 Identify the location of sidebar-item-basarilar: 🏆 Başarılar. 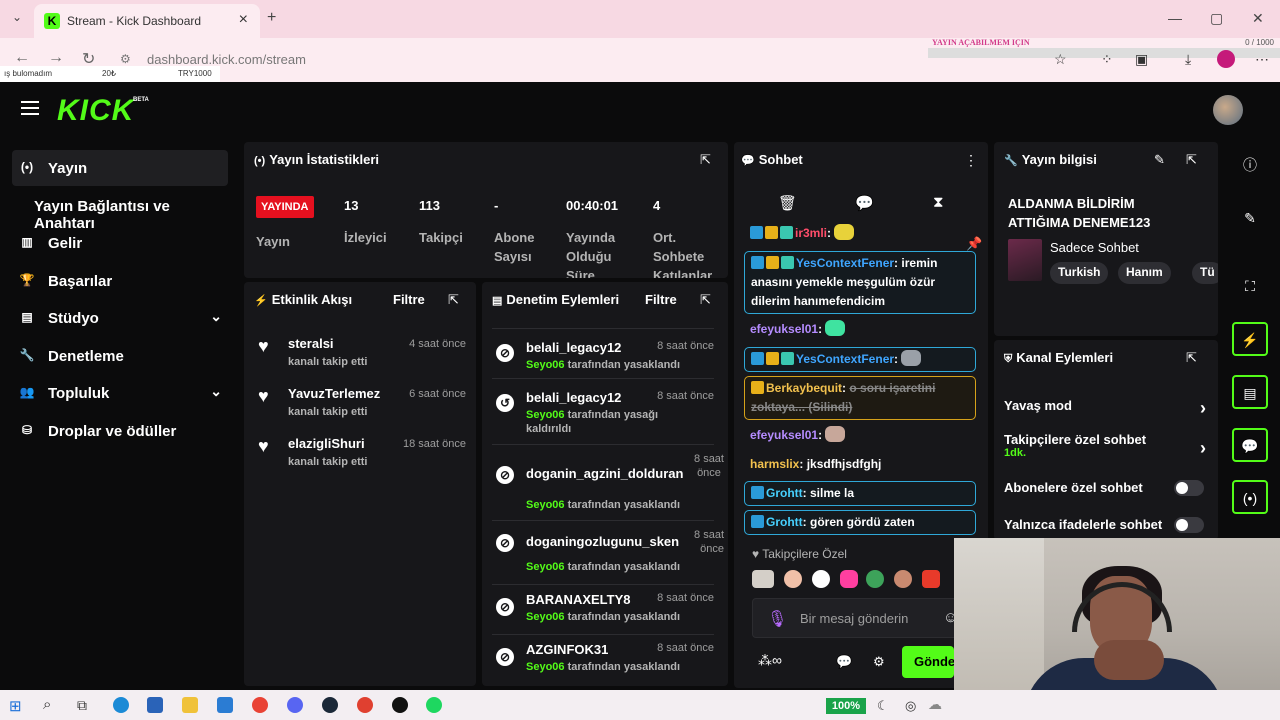
(120, 281).